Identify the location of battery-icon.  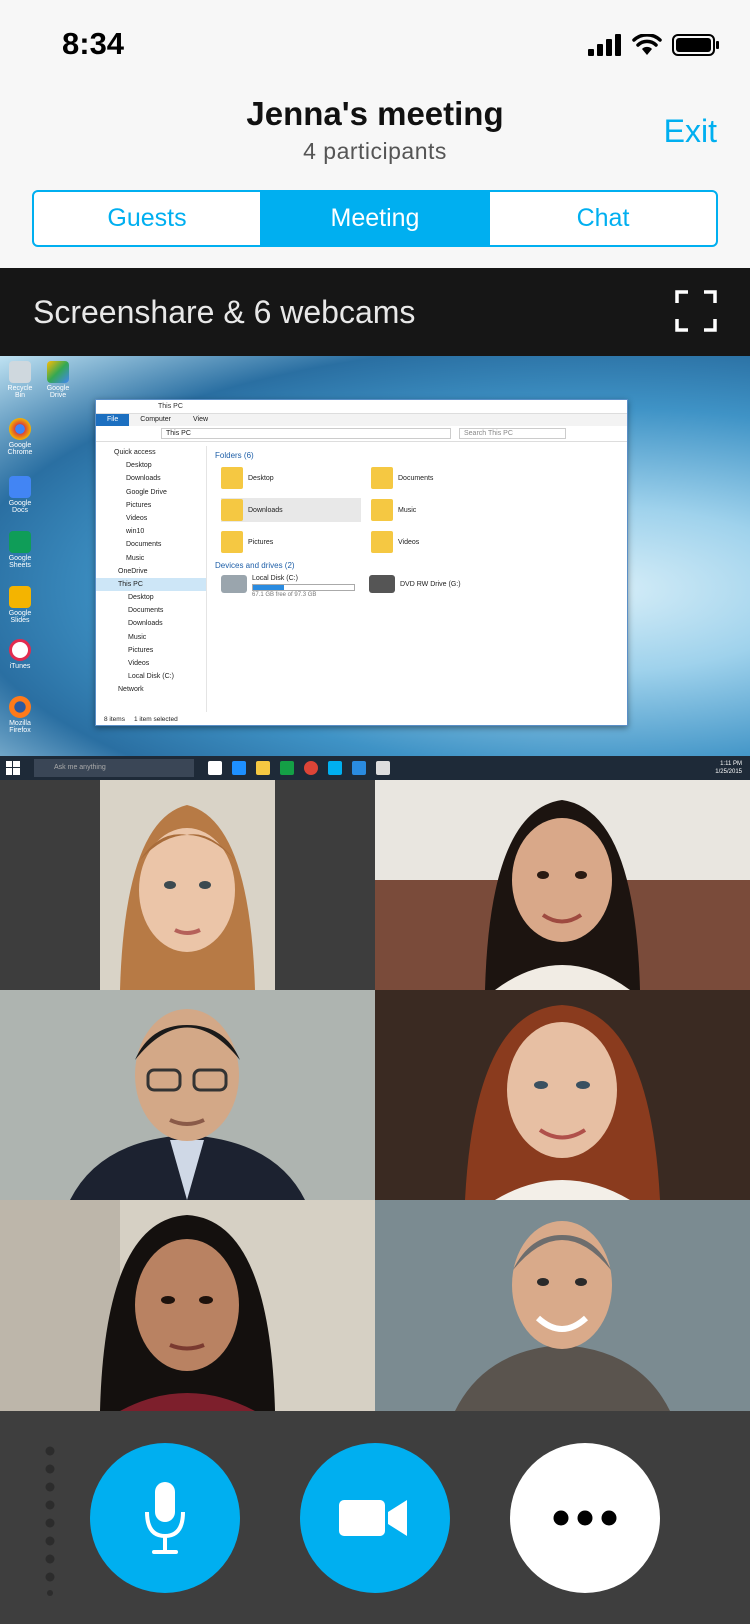
(695, 45).